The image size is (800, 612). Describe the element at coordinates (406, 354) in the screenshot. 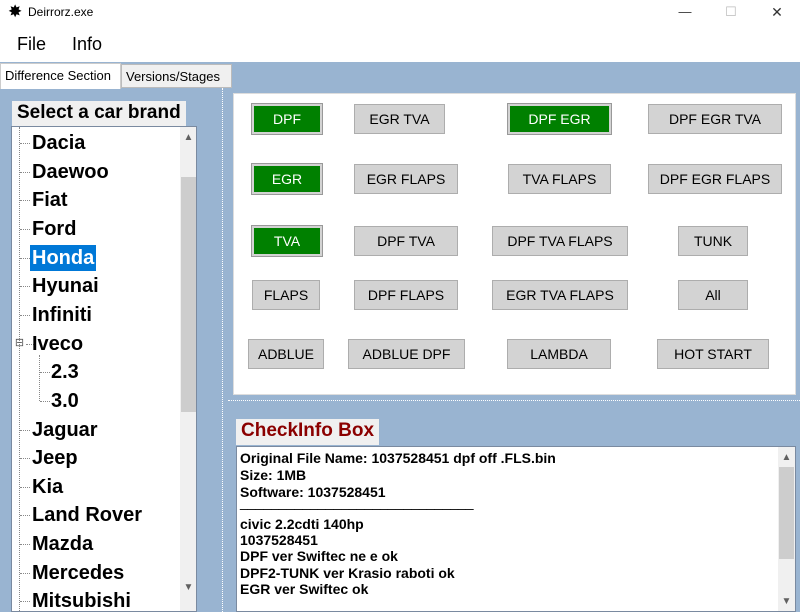

I see `button-adblue-dpf: ADBLUE DPF` at that location.